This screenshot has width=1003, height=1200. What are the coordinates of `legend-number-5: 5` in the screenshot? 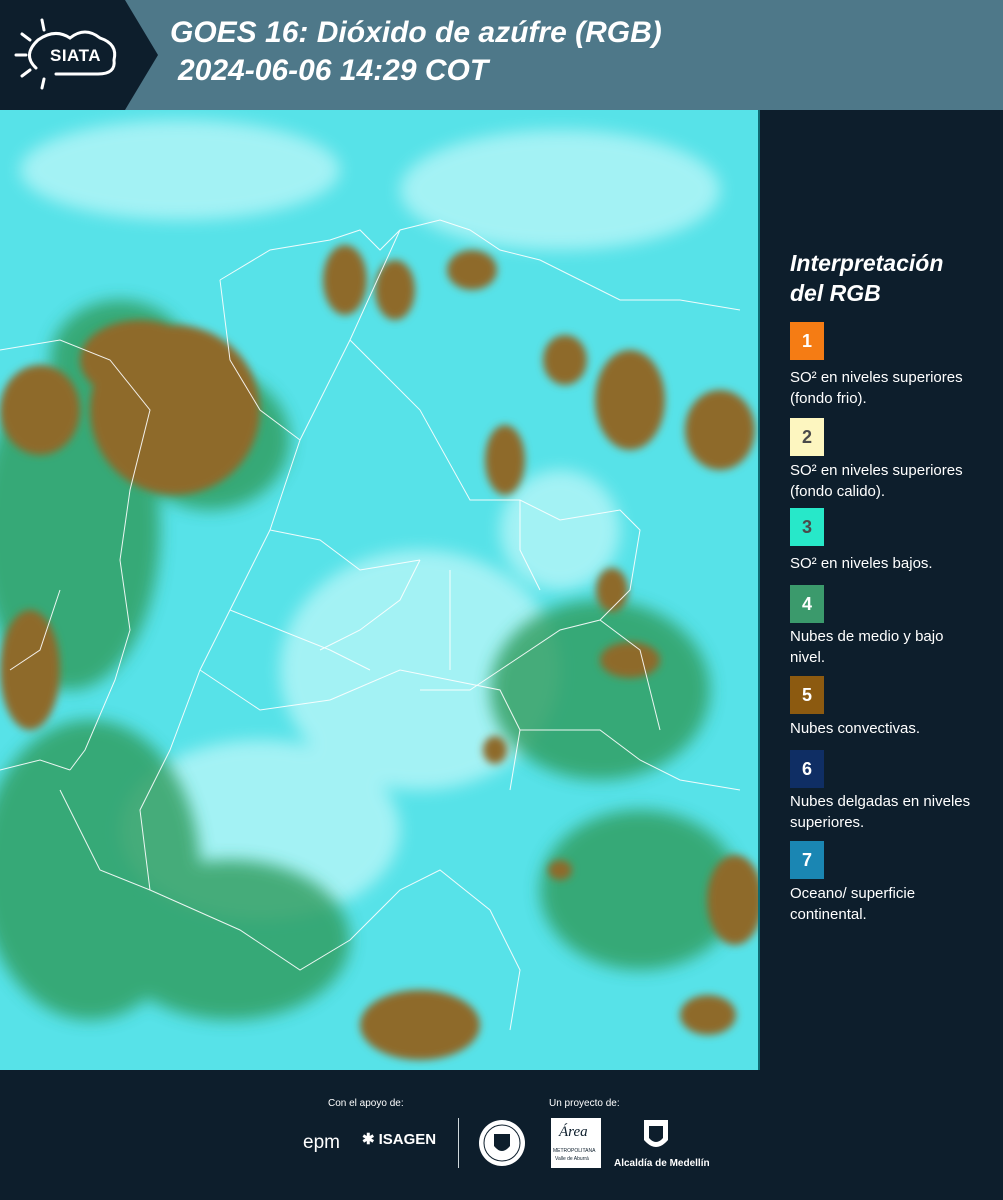 It's located at (806, 694).